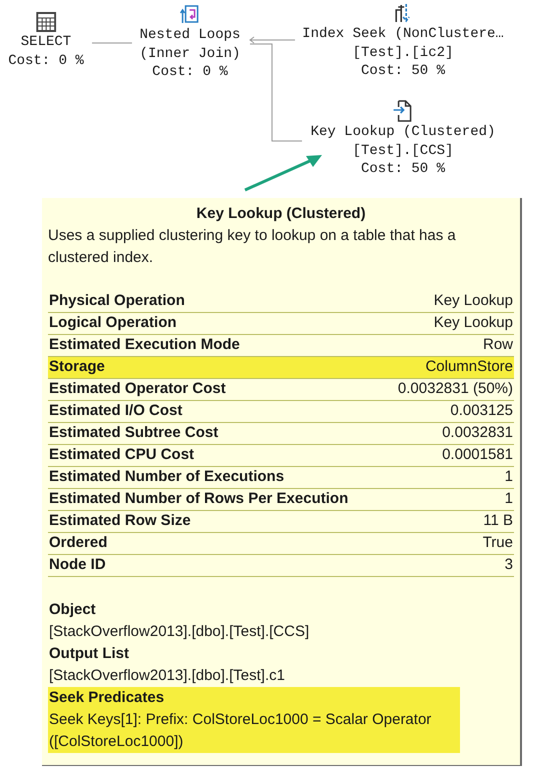 This screenshot has height=769, width=540. I want to click on property-label: Estimated Subtree Cost, so click(133, 433).